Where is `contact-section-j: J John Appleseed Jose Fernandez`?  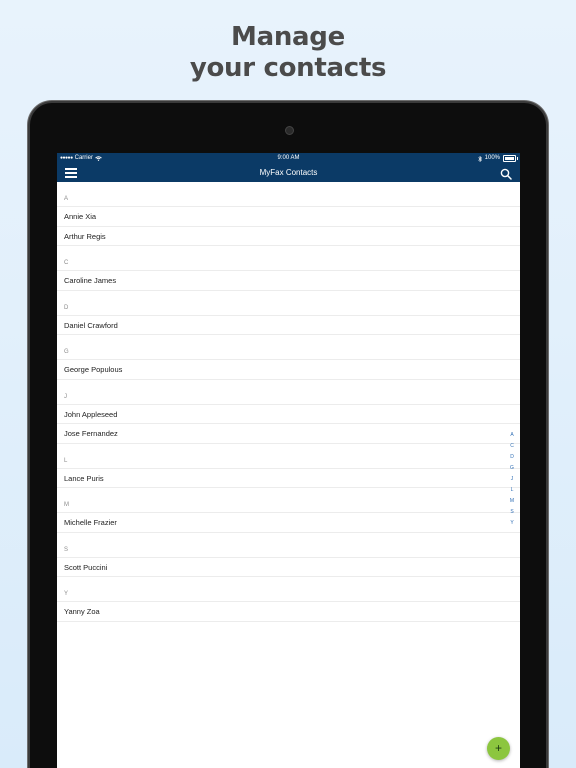 contact-section-j: J John Appleseed Jose Fernandez is located at coordinates (288, 412).